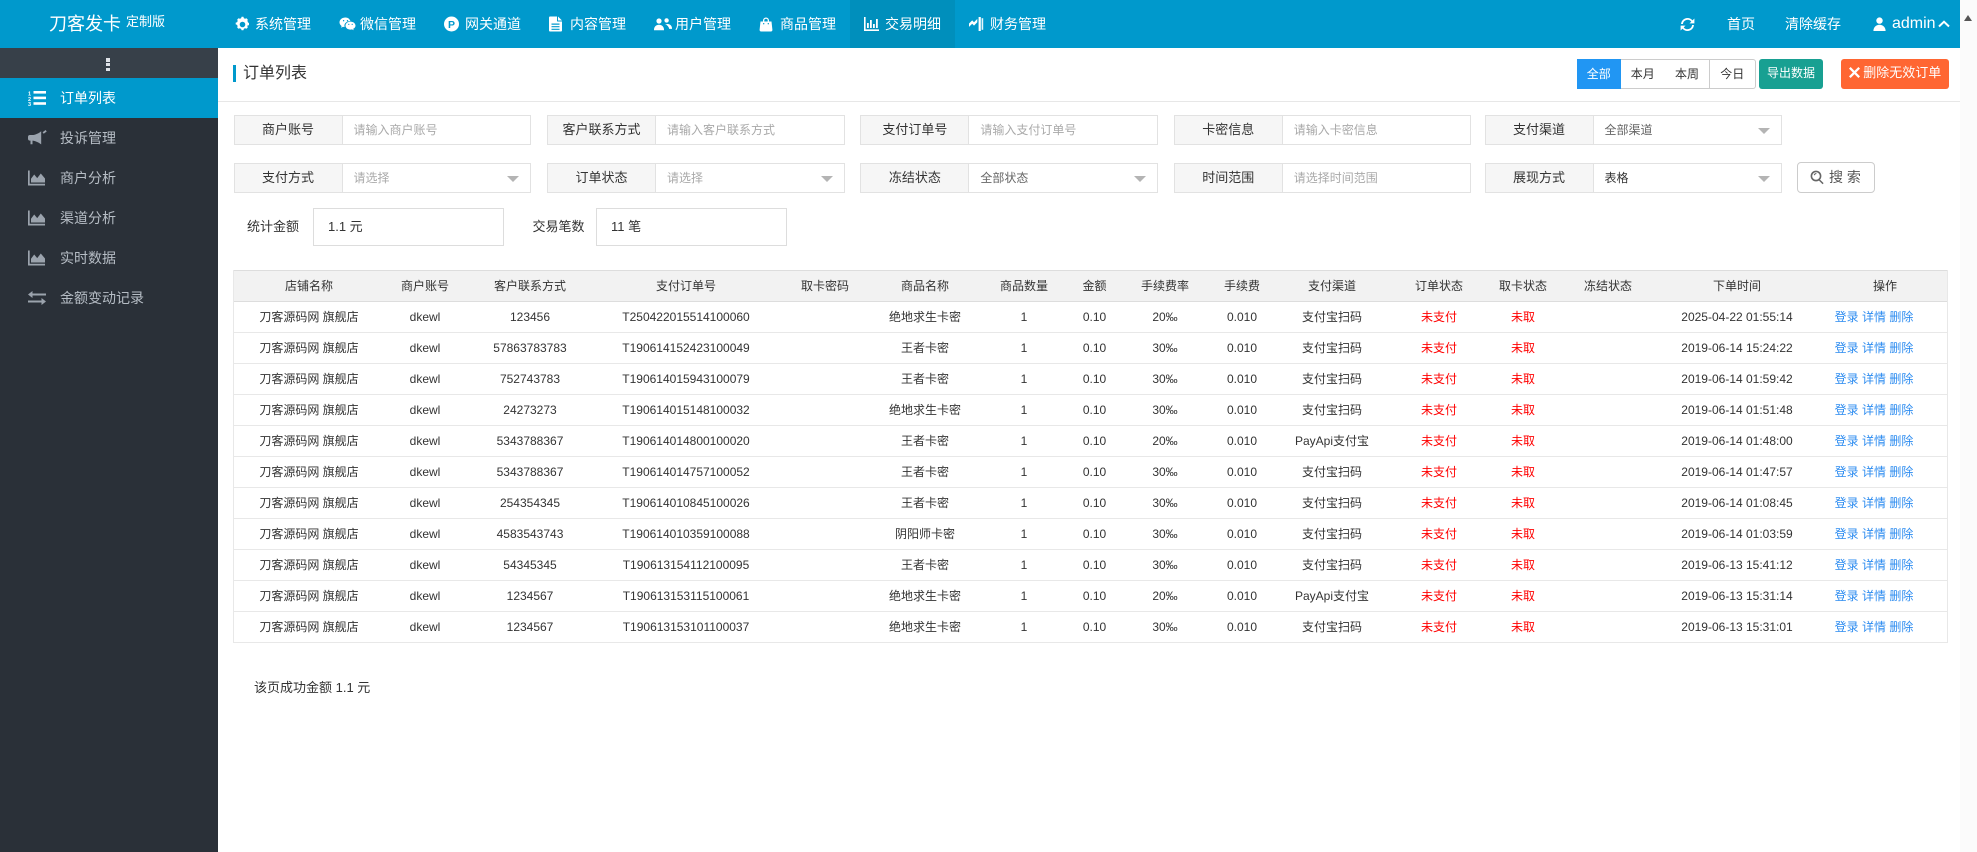  What do you see at coordinates (451, 25) in the screenshot?
I see `svg-text: P` at bounding box center [451, 25].